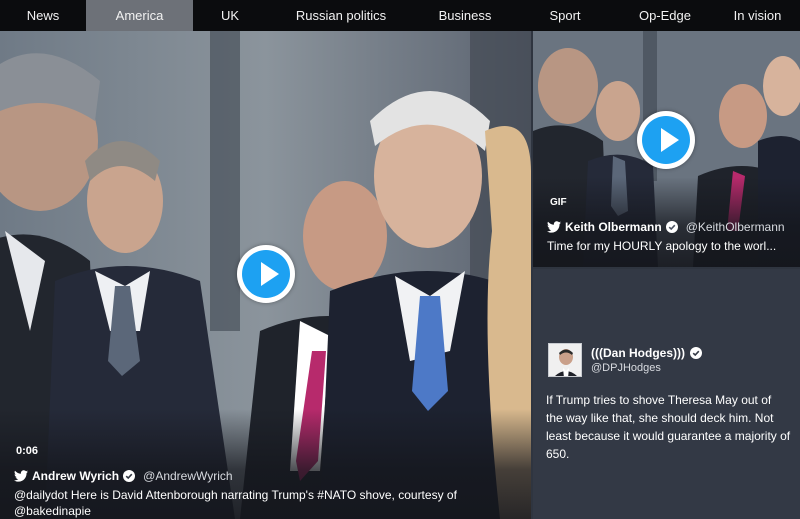  Describe the element at coordinates (665, 15) in the screenshot. I see `nav-item-op-edge: Op-Edge` at that location.